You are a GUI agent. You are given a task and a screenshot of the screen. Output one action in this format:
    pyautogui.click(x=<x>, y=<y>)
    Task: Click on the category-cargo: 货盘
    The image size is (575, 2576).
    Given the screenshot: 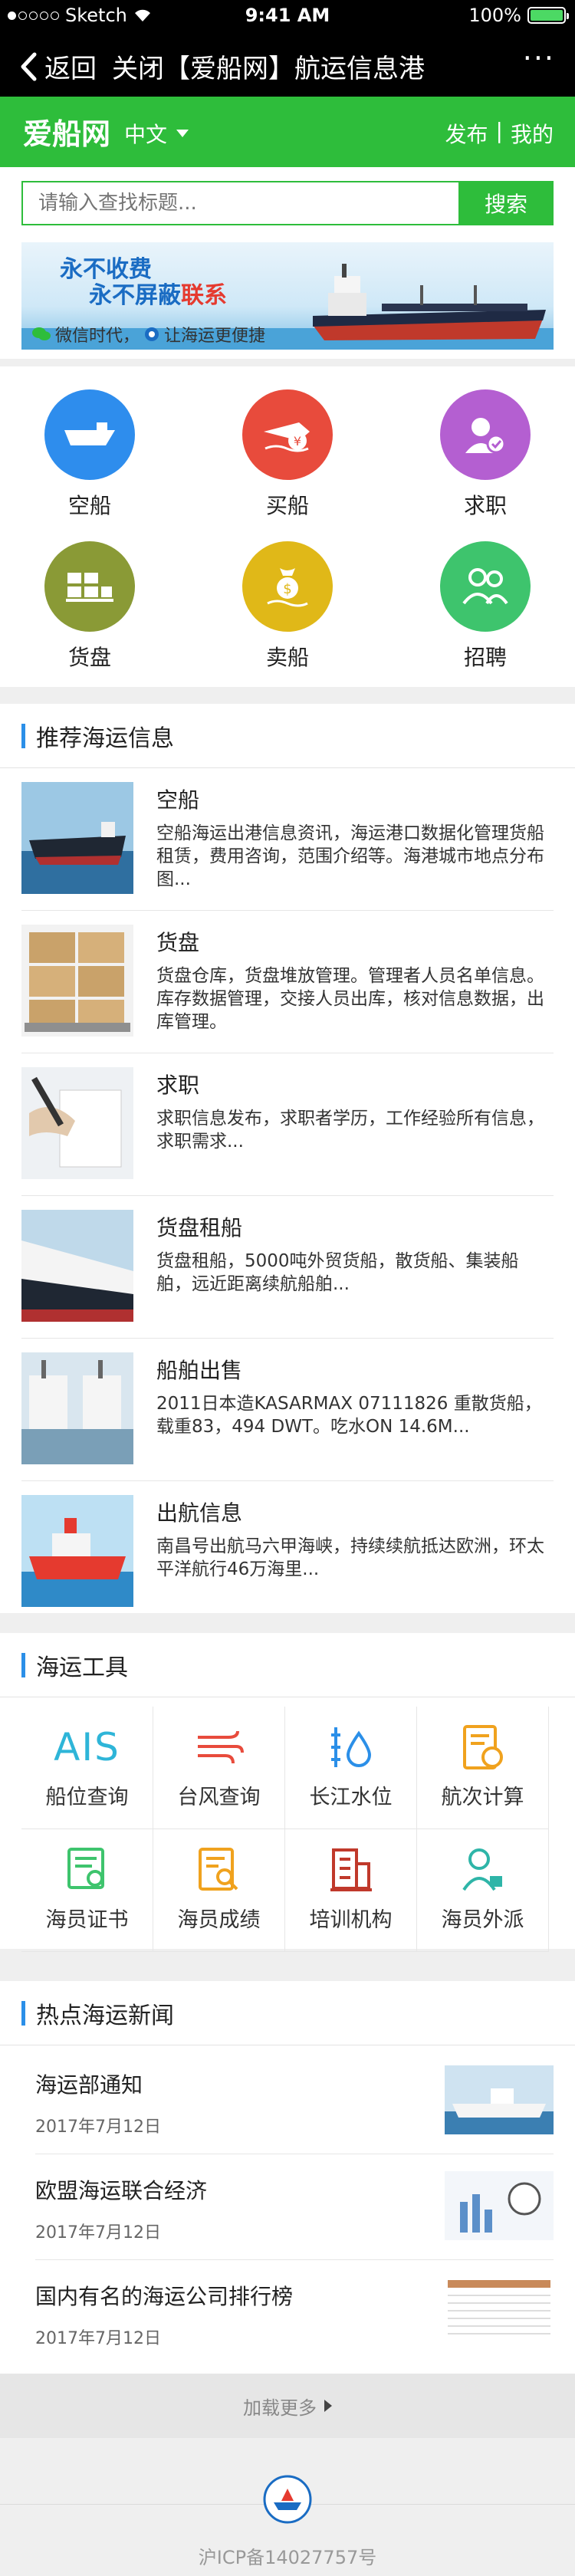 What is the action you would take?
    pyautogui.click(x=89, y=610)
    